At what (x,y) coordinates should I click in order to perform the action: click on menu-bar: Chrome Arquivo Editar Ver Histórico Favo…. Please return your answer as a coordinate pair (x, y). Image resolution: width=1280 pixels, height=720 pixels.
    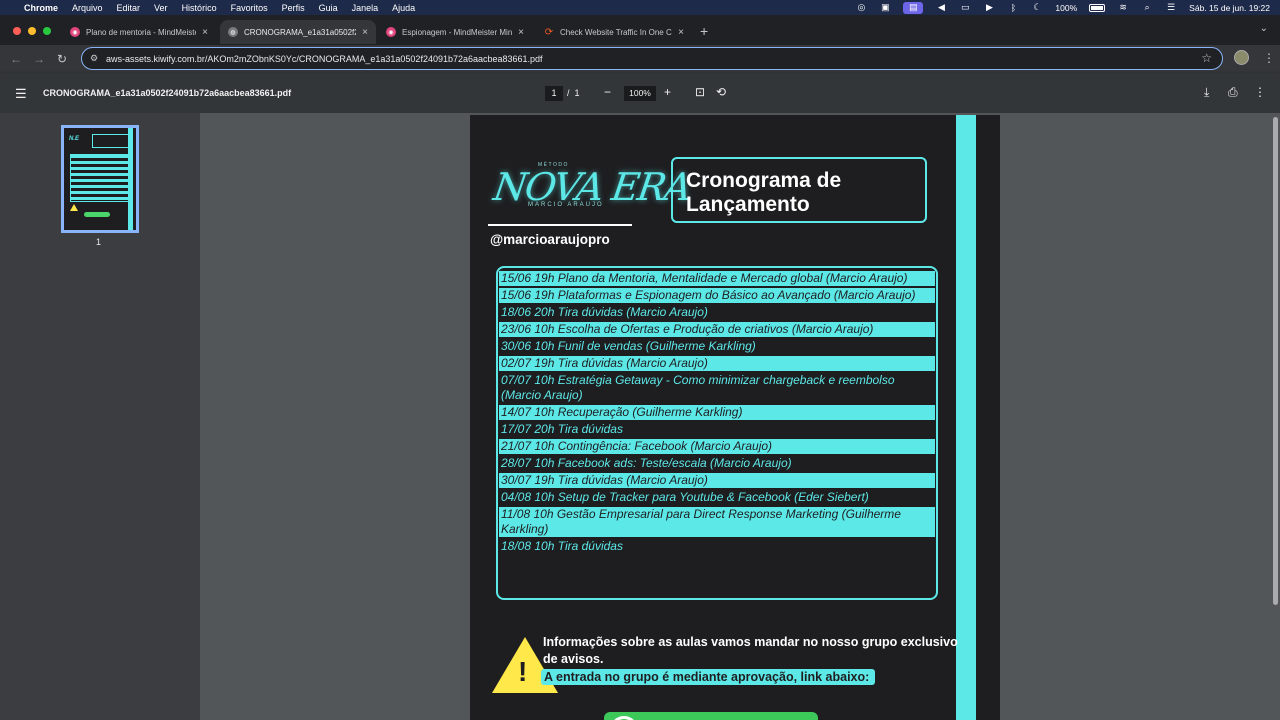
    Looking at the image, I should click on (640, 7).